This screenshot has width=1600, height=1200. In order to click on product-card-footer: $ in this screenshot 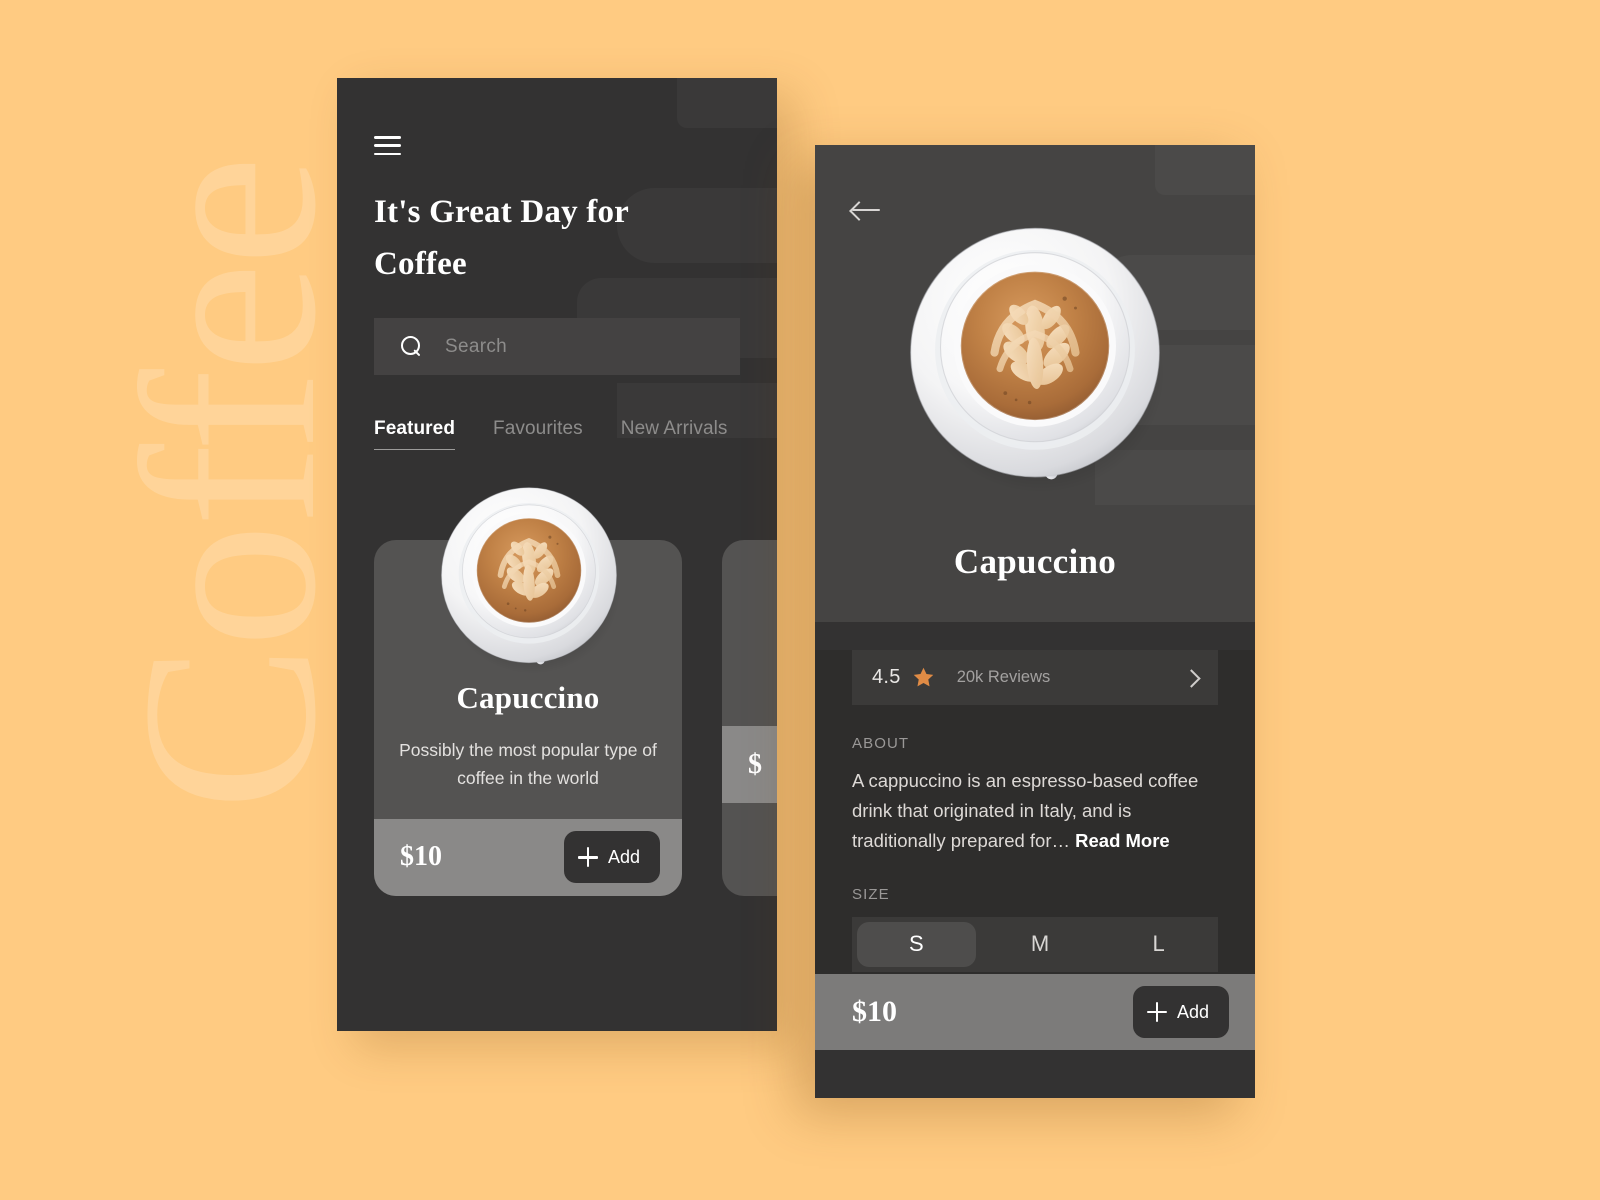, I will do `click(749, 764)`.